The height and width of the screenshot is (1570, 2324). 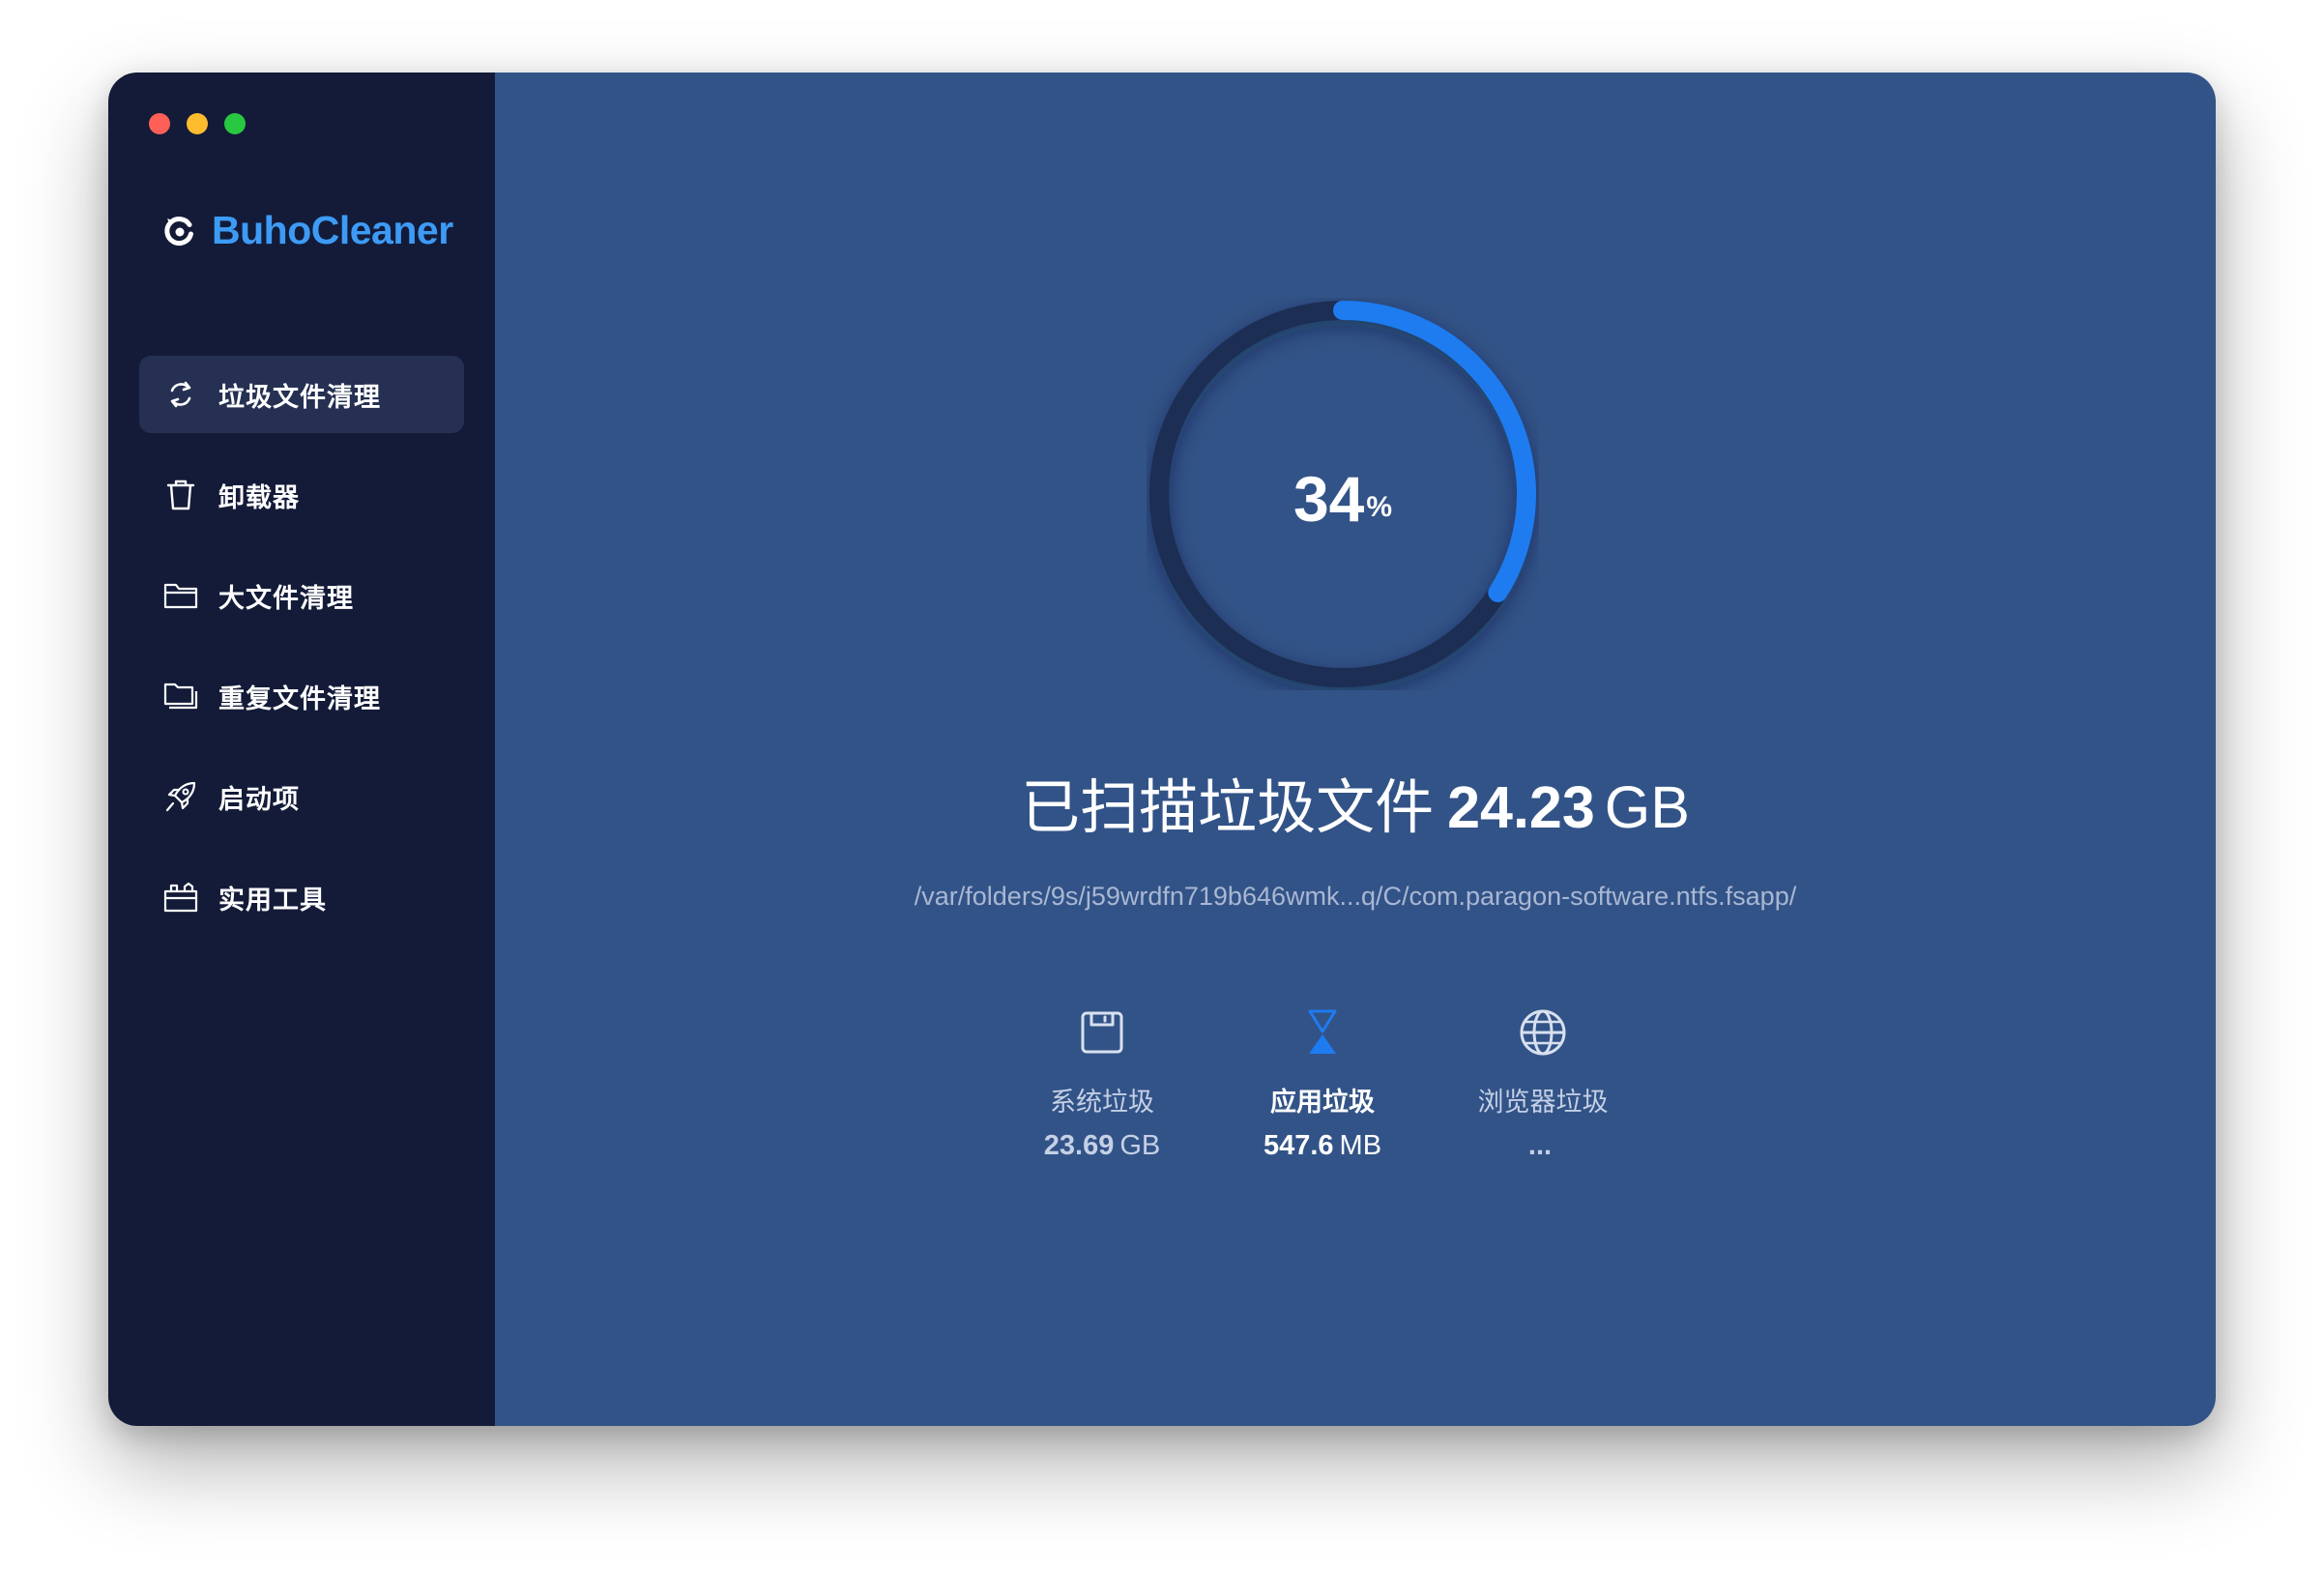 I want to click on window-controls, so click(x=197, y=123).